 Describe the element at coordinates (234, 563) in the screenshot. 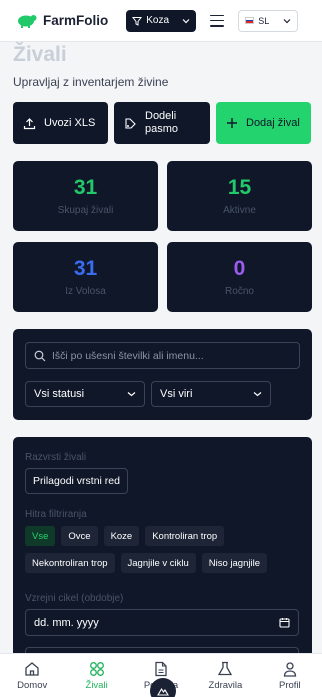

I see `chip-not-lambed: Niso jagnjile` at that location.